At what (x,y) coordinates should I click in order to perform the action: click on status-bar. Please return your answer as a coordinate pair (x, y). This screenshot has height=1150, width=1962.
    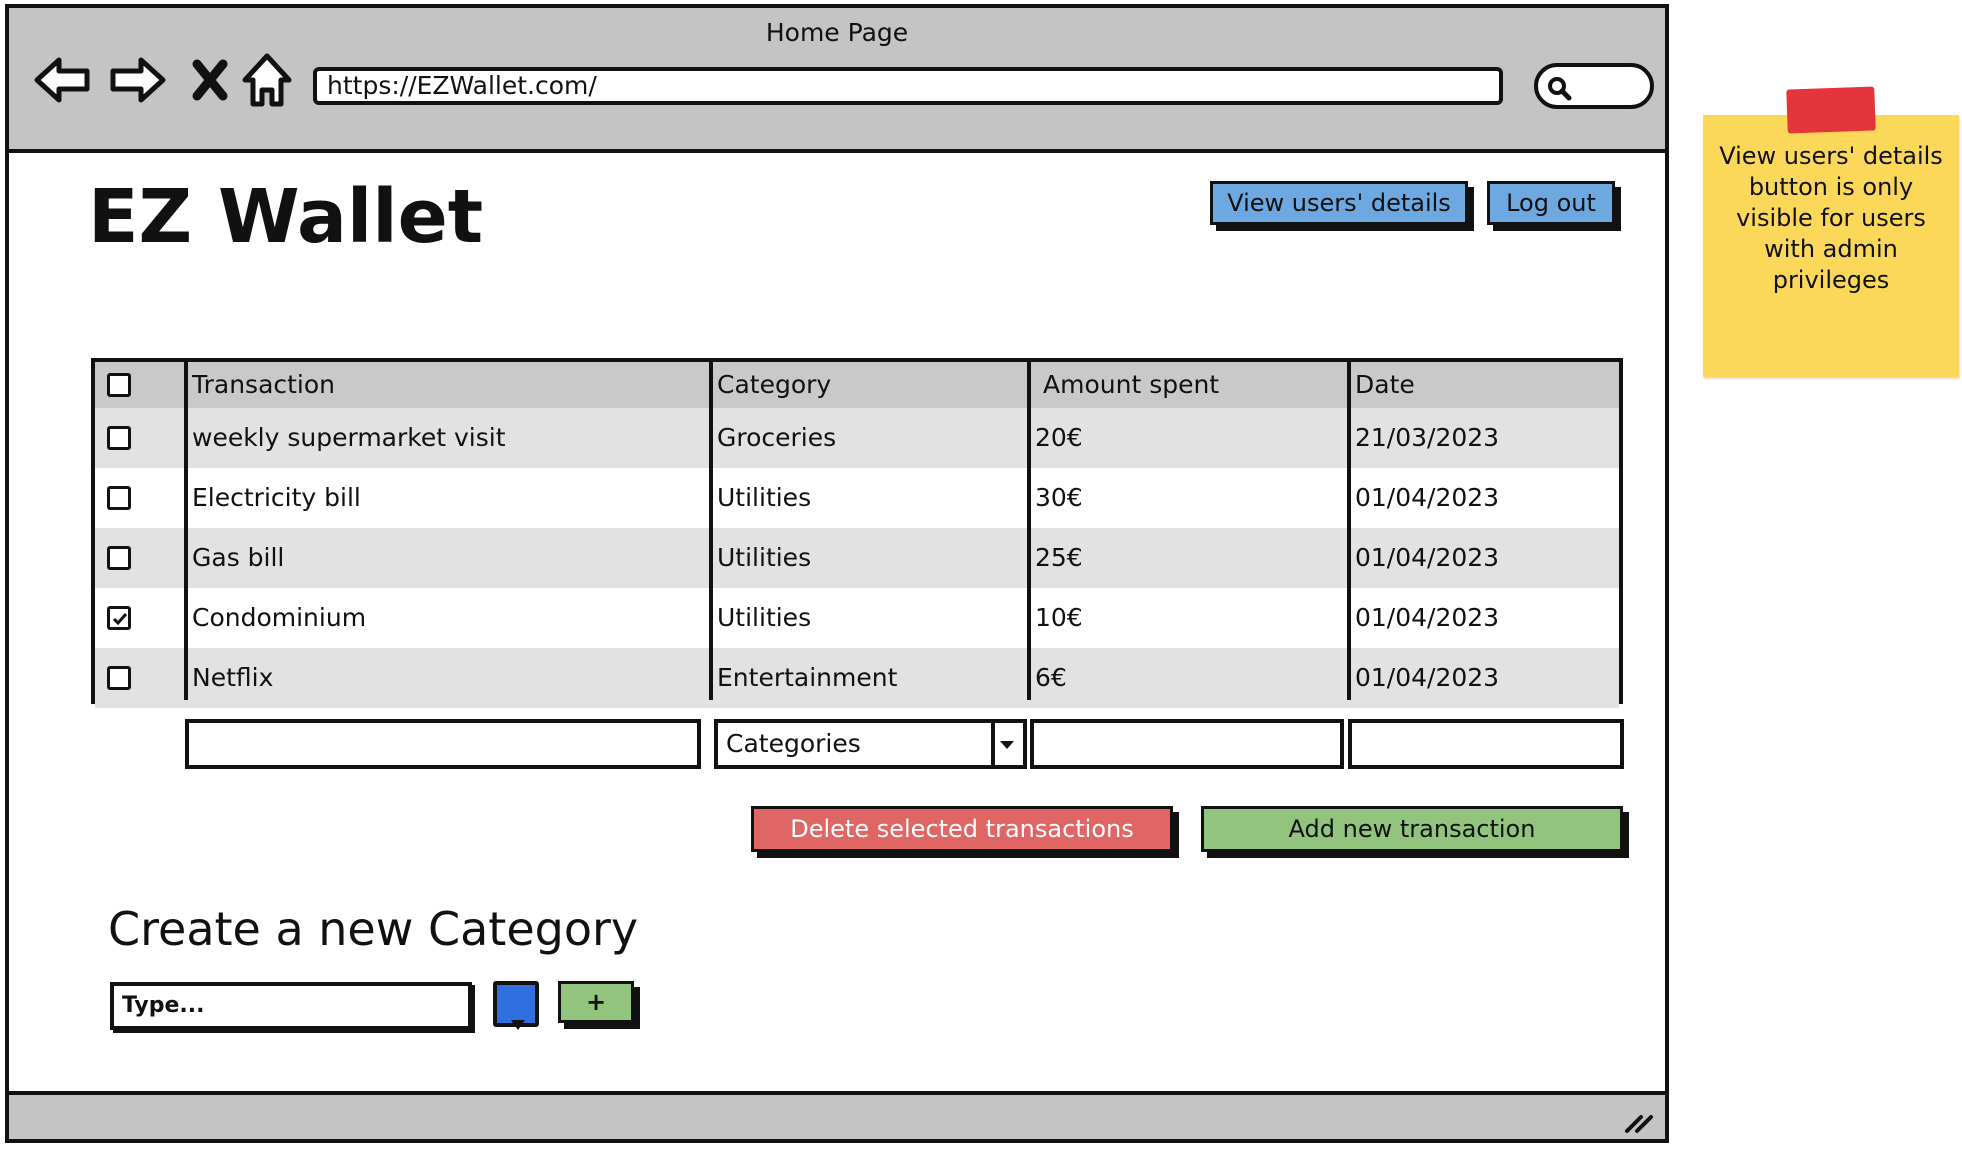
    Looking at the image, I should click on (837, 1115).